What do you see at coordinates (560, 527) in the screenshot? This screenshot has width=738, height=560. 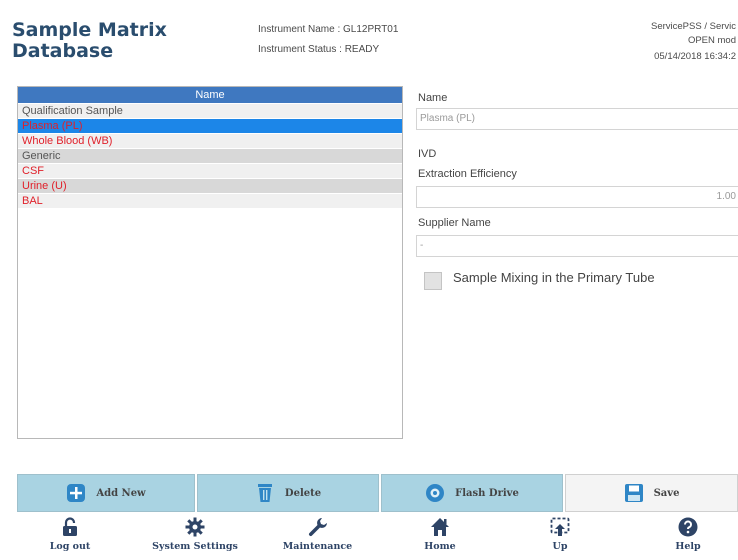 I see `up-arrow-icon` at bounding box center [560, 527].